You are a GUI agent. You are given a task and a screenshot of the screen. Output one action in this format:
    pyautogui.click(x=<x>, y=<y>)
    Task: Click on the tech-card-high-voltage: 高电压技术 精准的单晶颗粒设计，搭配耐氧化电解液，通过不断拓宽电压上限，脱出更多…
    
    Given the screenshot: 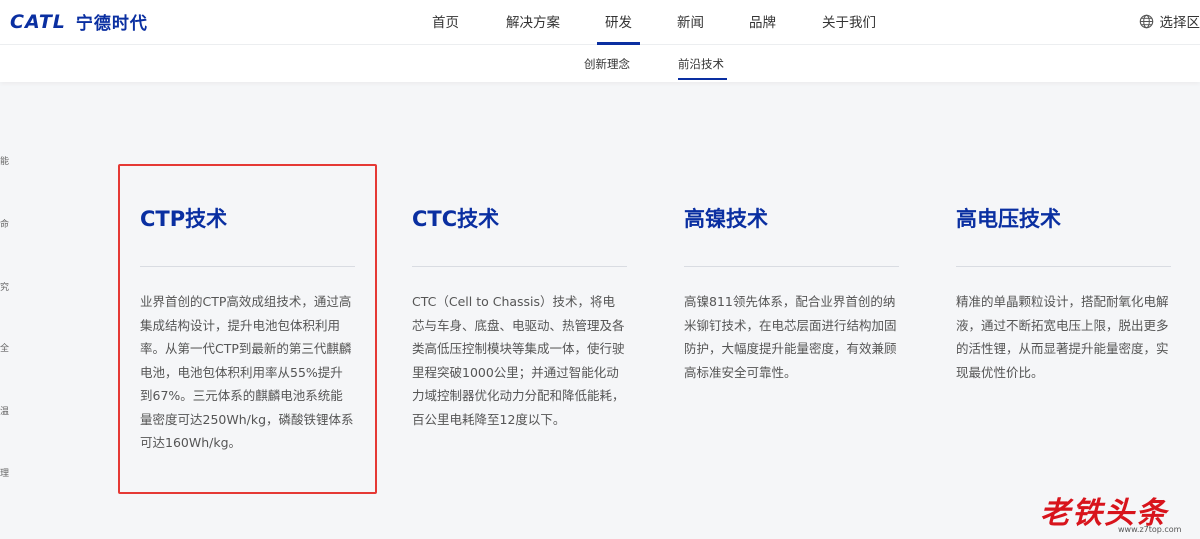 What is the action you would take?
    pyautogui.click(x=1078, y=327)
    